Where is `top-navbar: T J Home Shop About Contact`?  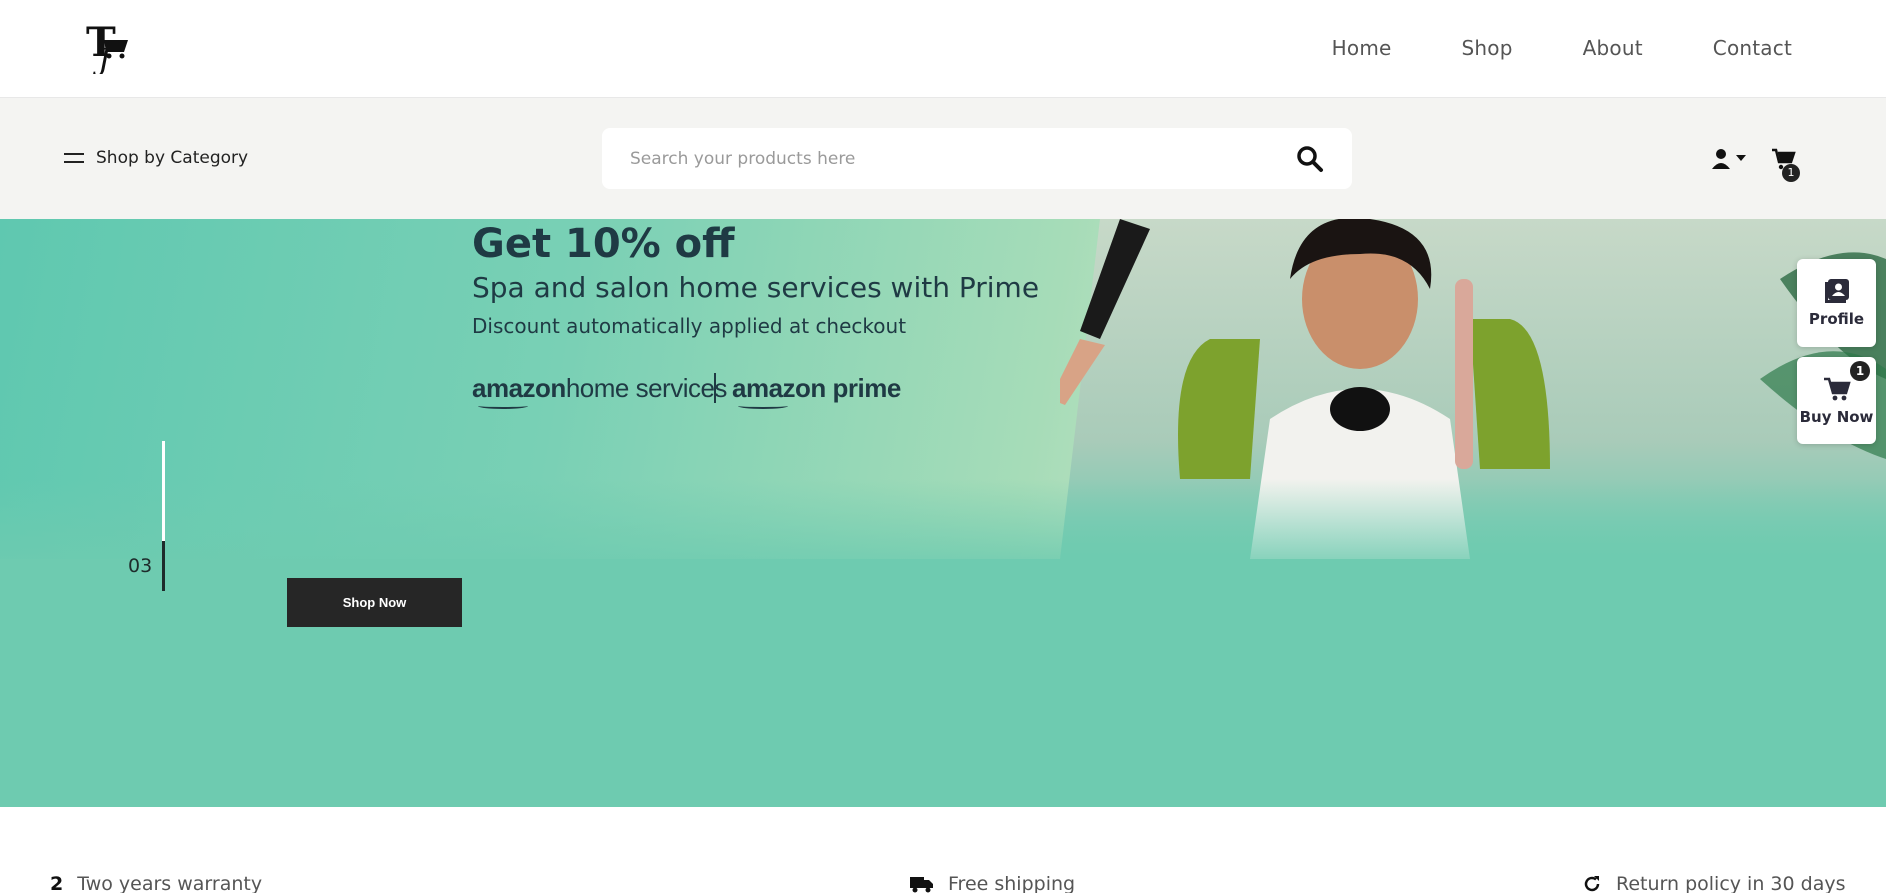
top-navbar: T J Home Shop About Contact is located at coordinates (943, 49).